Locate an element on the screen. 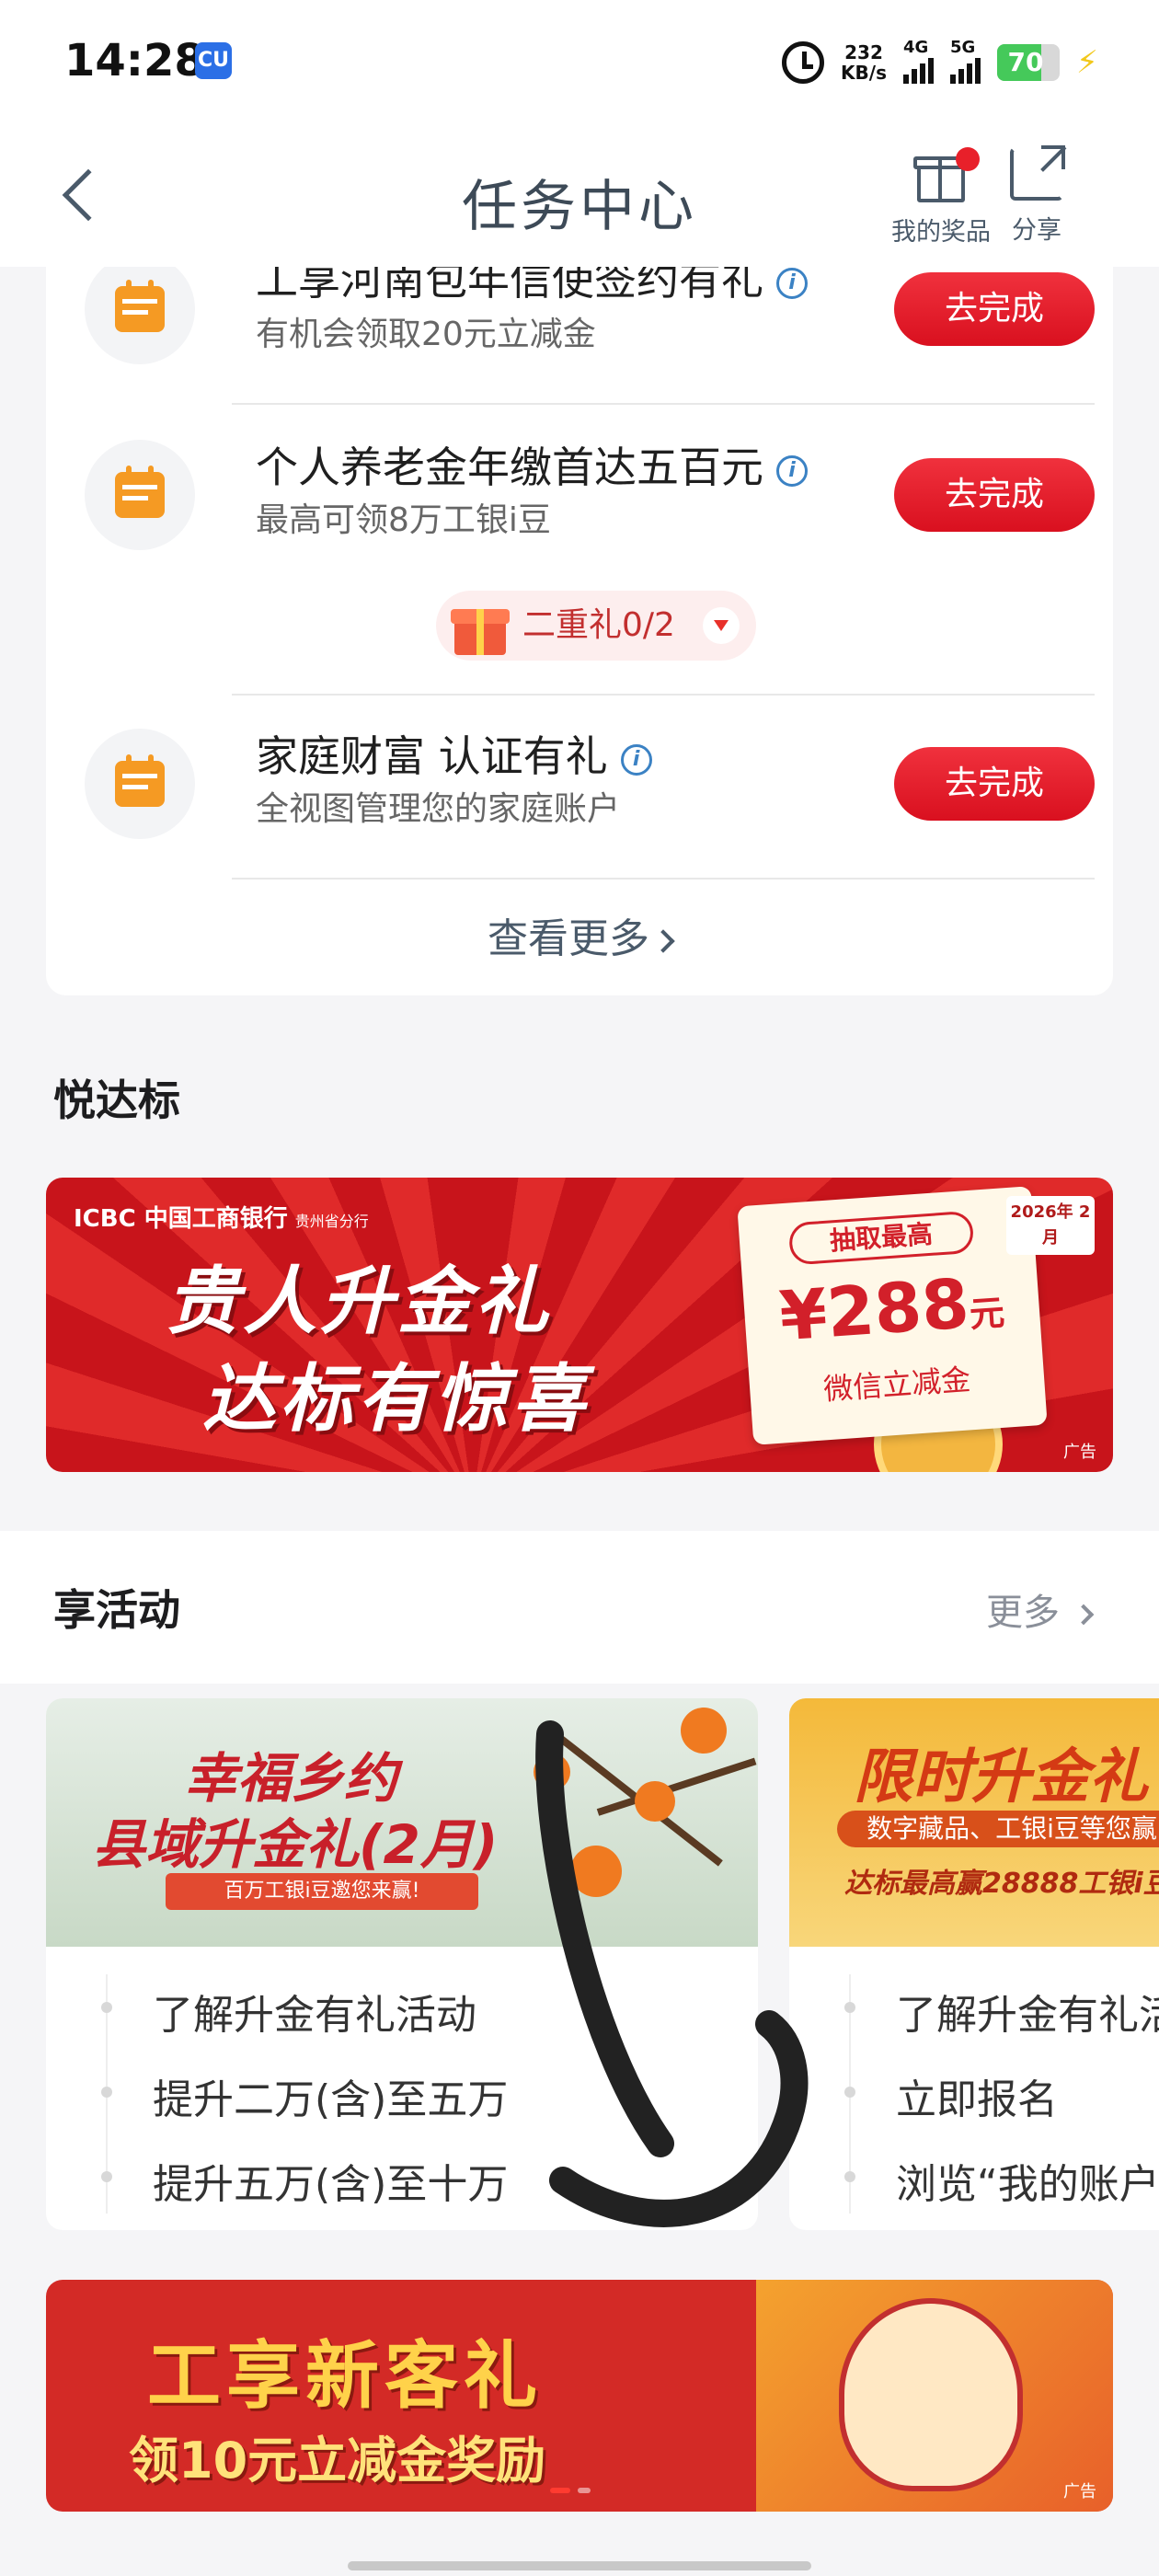  app-notification-icon: CU is located at coordinates (213, 60).